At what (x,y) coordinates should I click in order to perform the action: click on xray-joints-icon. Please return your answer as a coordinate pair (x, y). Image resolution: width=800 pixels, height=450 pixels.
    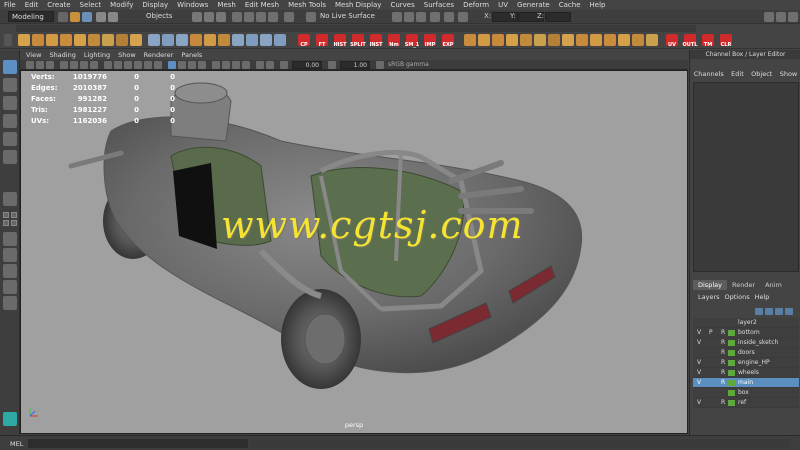
    Looking at the image, I should click on (192, 65).